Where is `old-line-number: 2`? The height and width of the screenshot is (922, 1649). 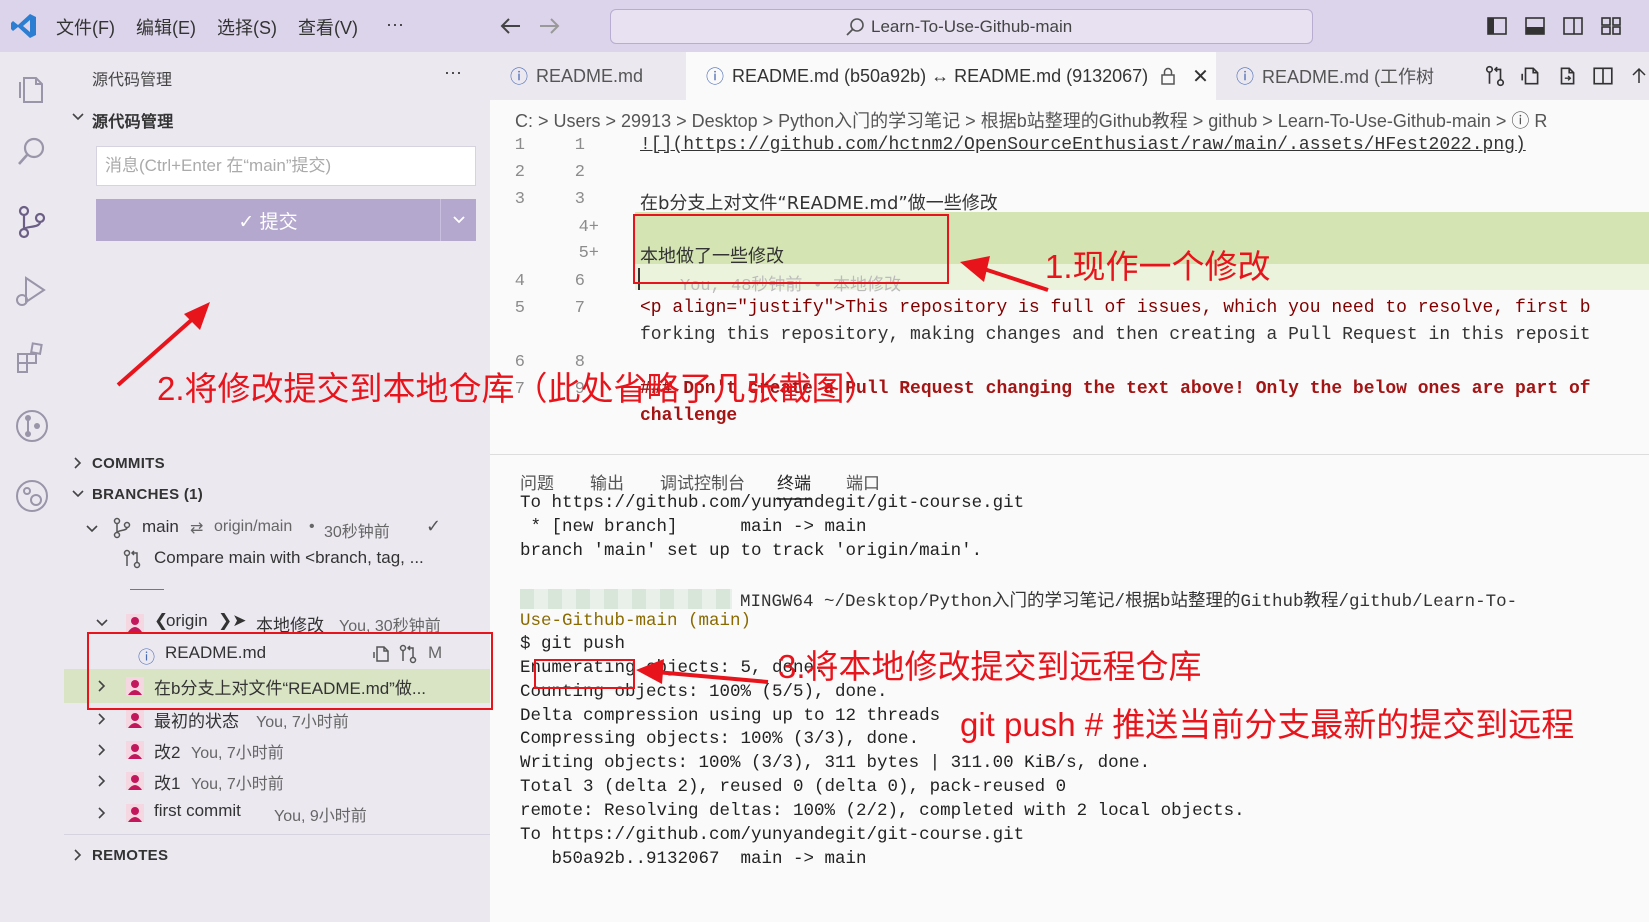
old-line-number: 2 is located at coordinates (519, 172).